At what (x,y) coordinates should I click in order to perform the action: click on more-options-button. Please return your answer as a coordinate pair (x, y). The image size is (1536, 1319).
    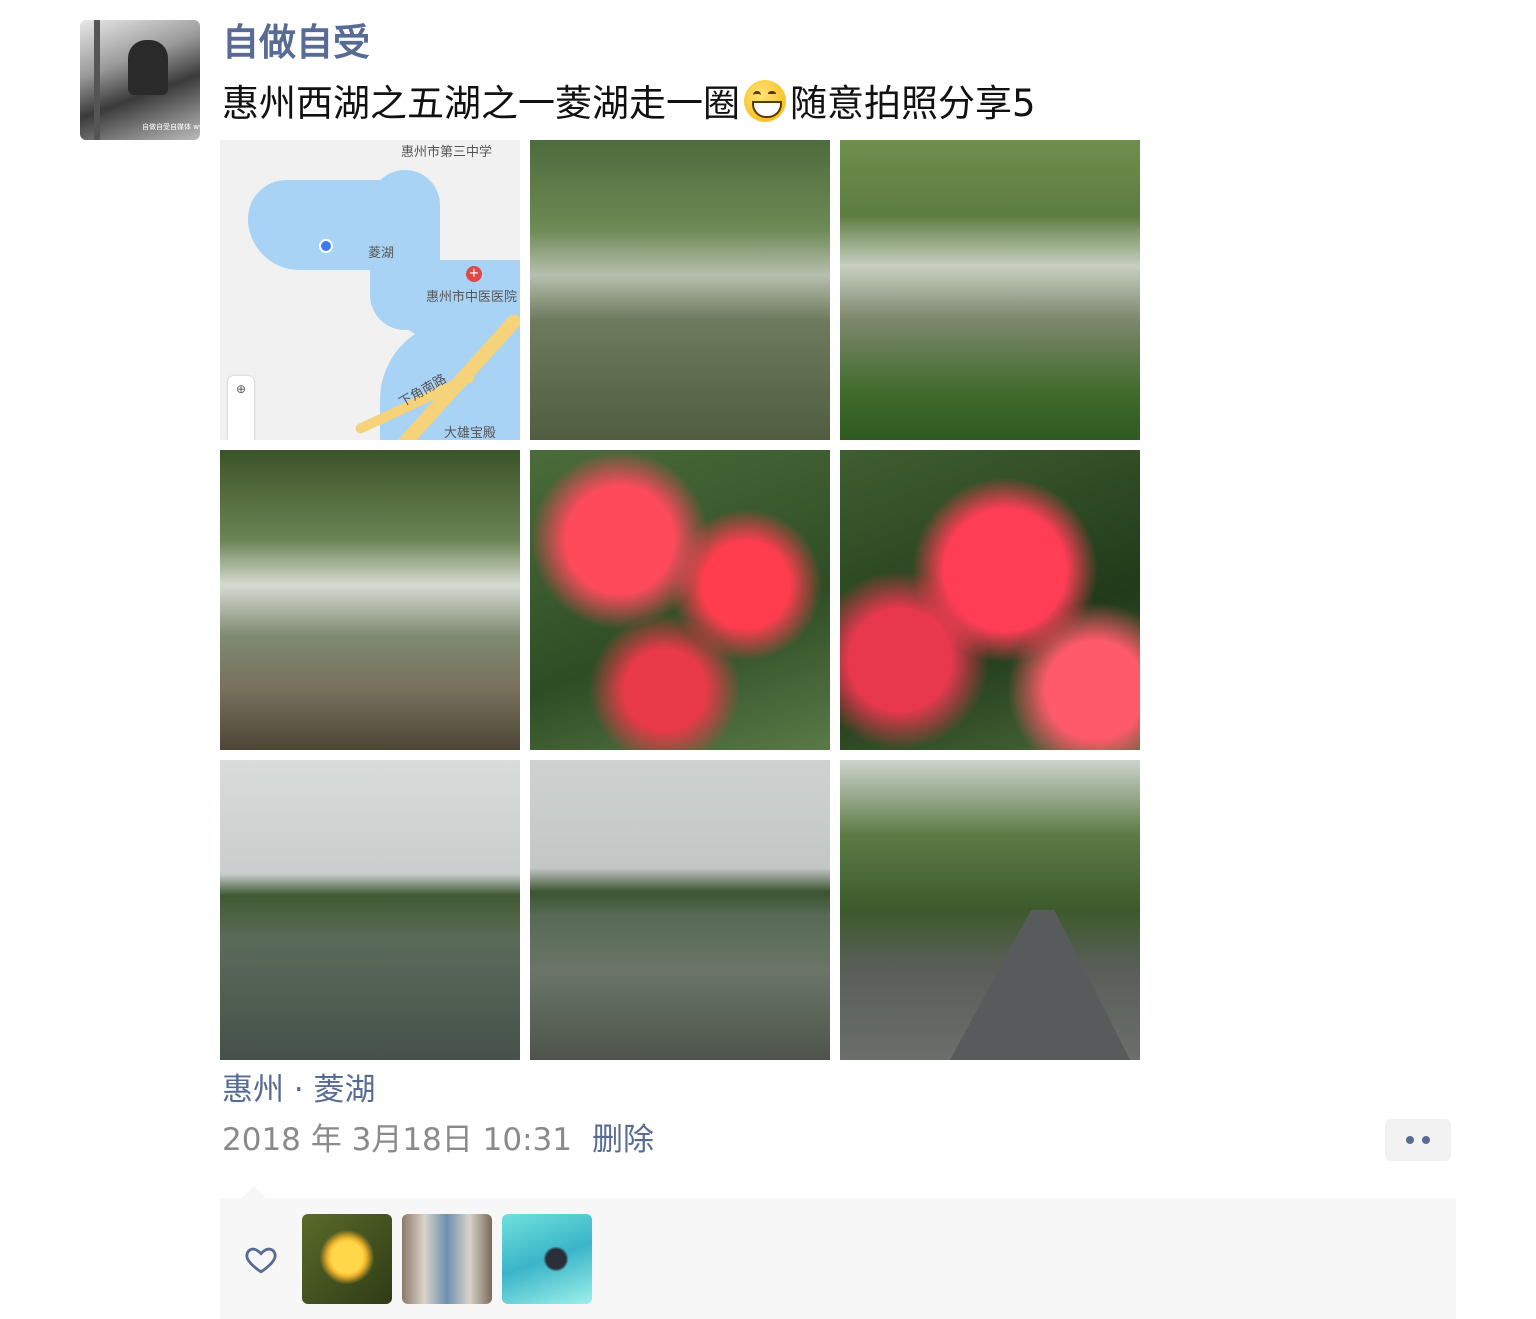
    Looking at the image, I should click on (1418, 1140).